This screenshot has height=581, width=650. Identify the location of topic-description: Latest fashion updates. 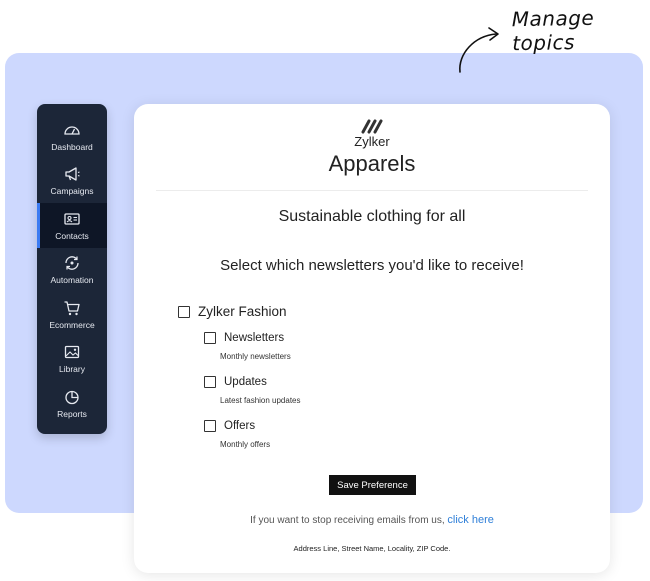
(260, 400).